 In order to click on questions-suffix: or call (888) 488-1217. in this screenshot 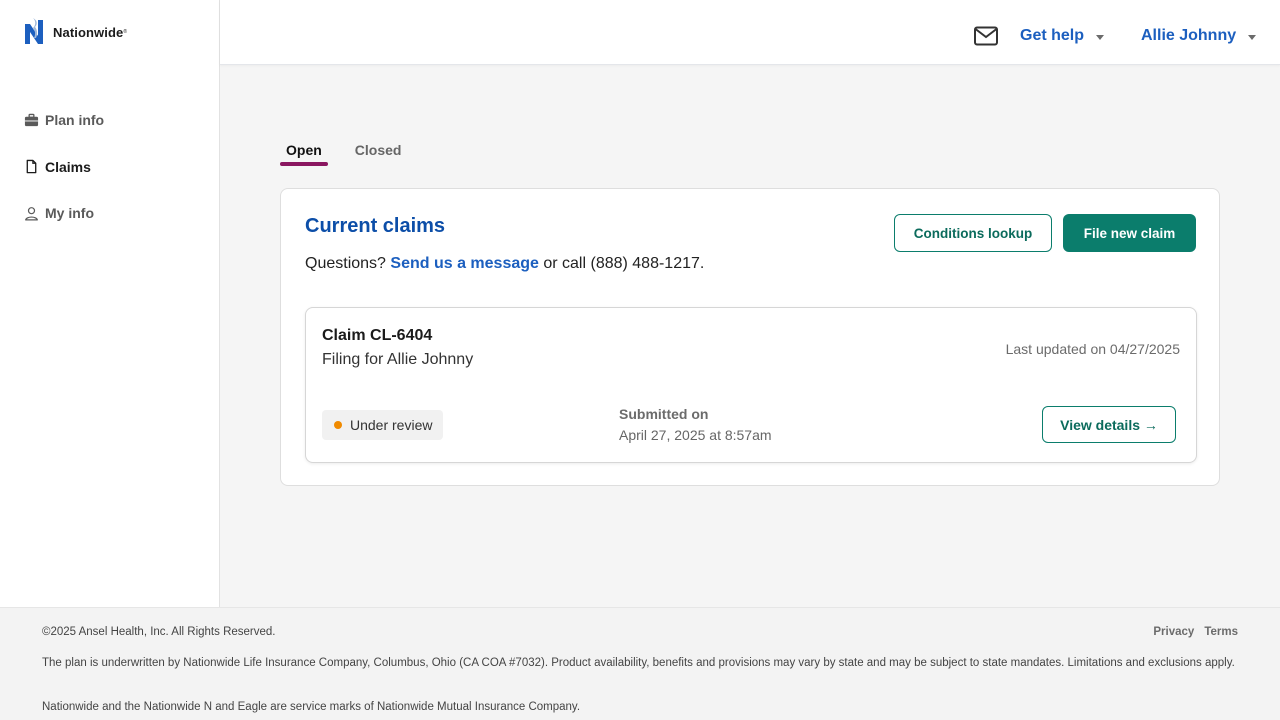, I will do `click(624, 263)`.